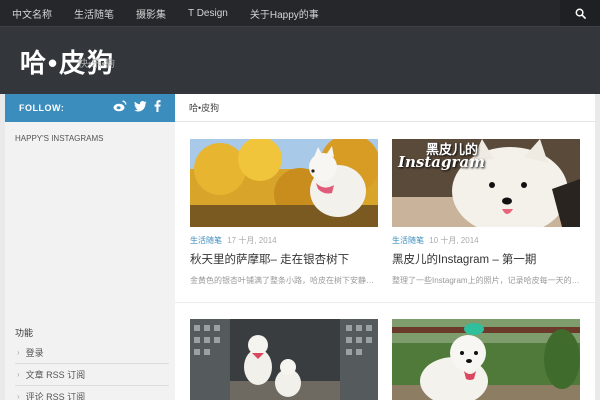 The height and width of the screenshot is (400, 600). I want to click on top-nav: 中文名称 生活随笔 摄影集 T Design 关于Happy的事, so click(300, 13).